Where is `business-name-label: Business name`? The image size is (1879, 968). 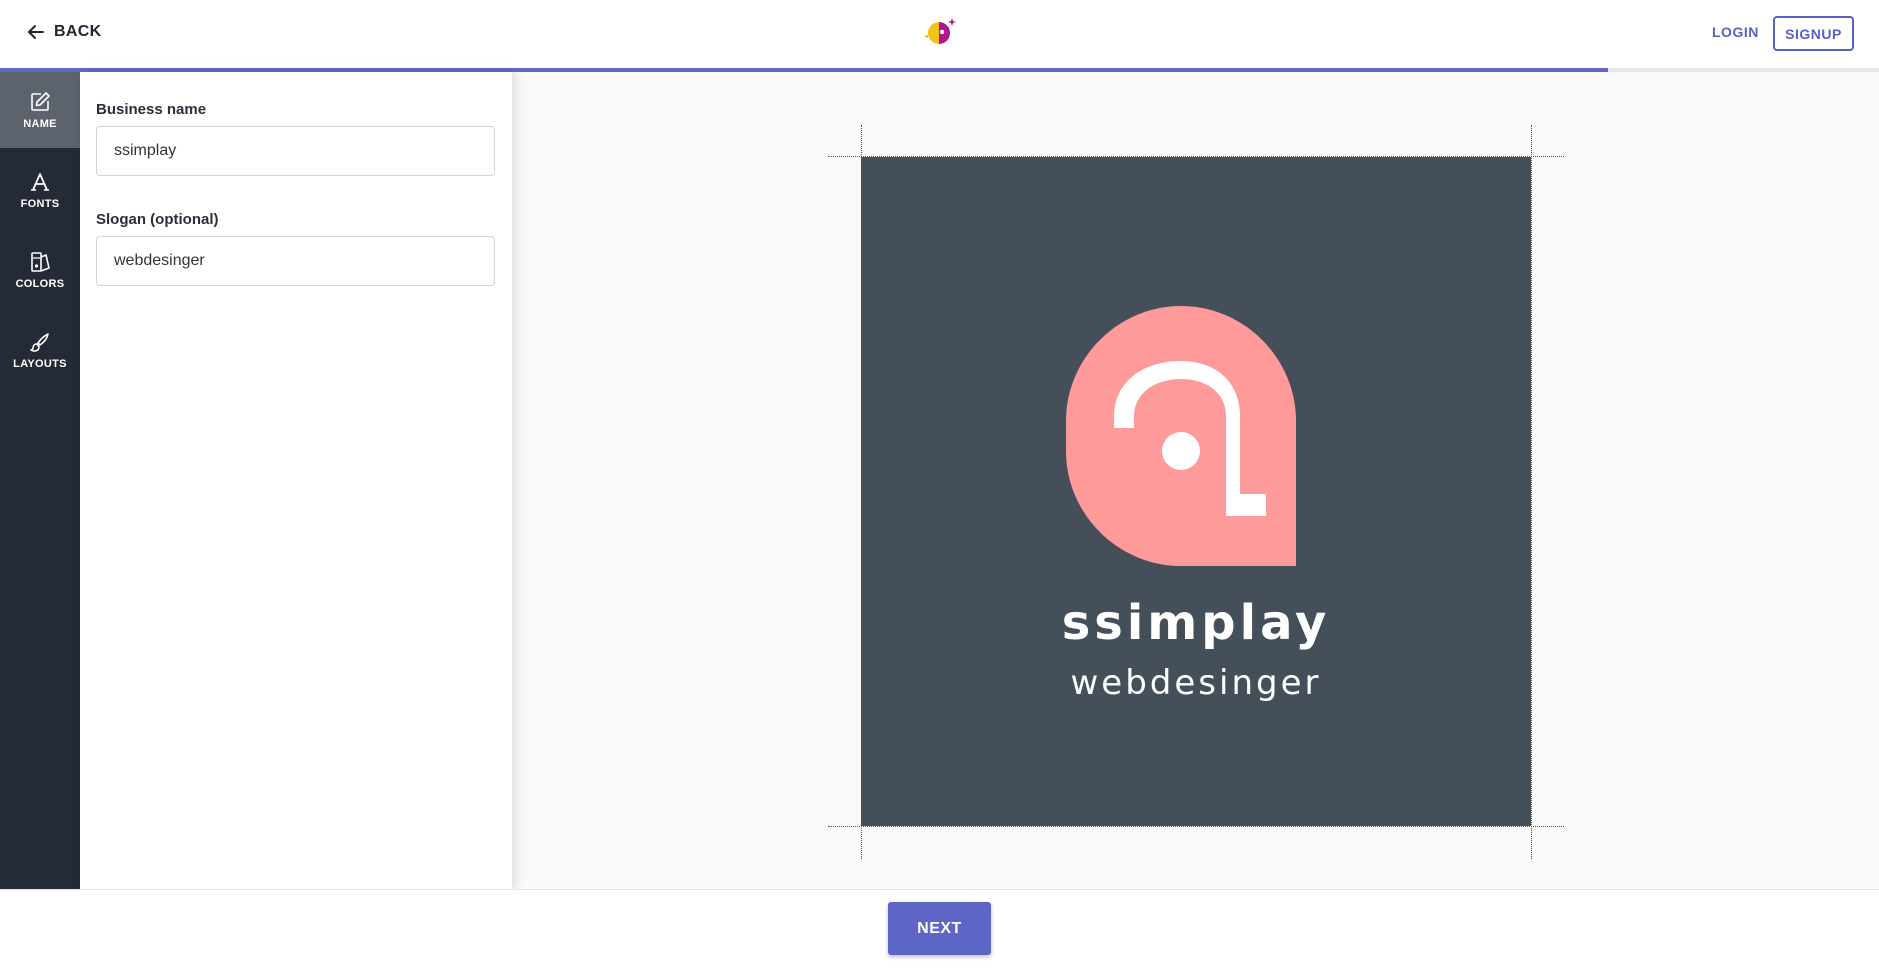
business-name-label: Business name is located at coordinates (151, 109).